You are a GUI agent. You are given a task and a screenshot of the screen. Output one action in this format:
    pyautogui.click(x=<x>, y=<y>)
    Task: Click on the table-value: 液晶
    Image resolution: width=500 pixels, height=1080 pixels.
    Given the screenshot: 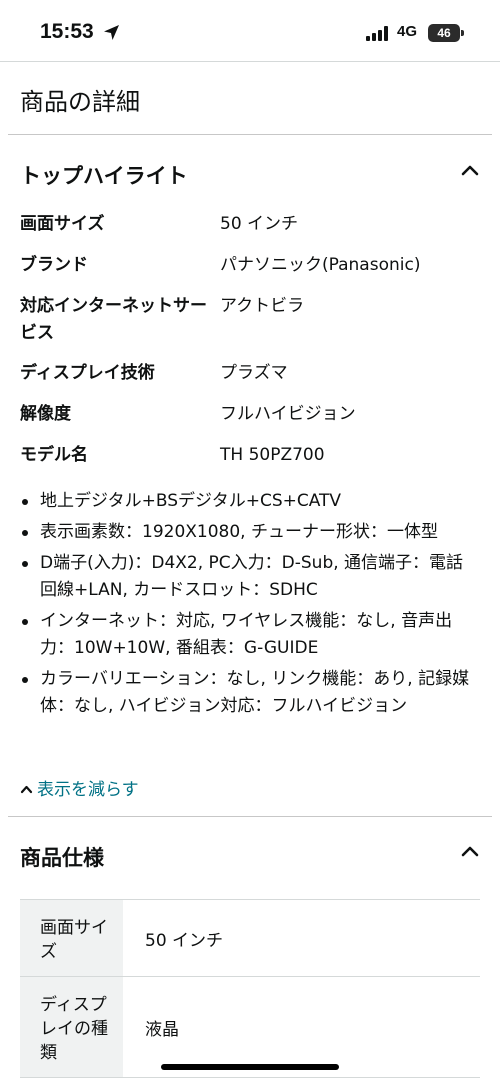 What is the action you would take?
    pyautogui.click(x=162, y=1029)
    